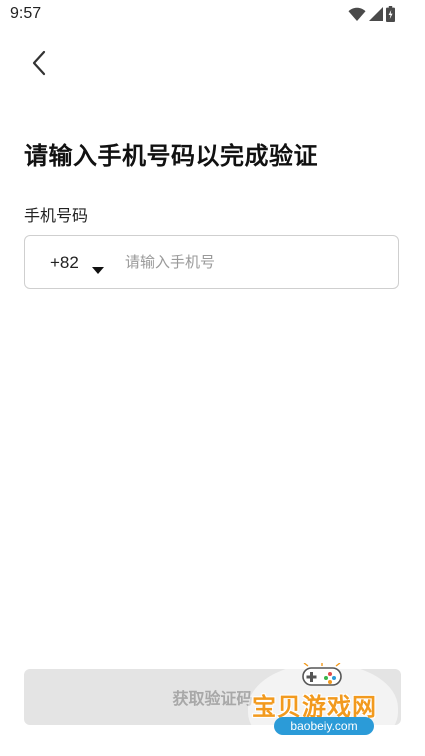 The image size is (425, 756). What do you see at coordinates (357, 14) in the screenshot?
I see `wifi-icon` at bounding box center [357, 14].